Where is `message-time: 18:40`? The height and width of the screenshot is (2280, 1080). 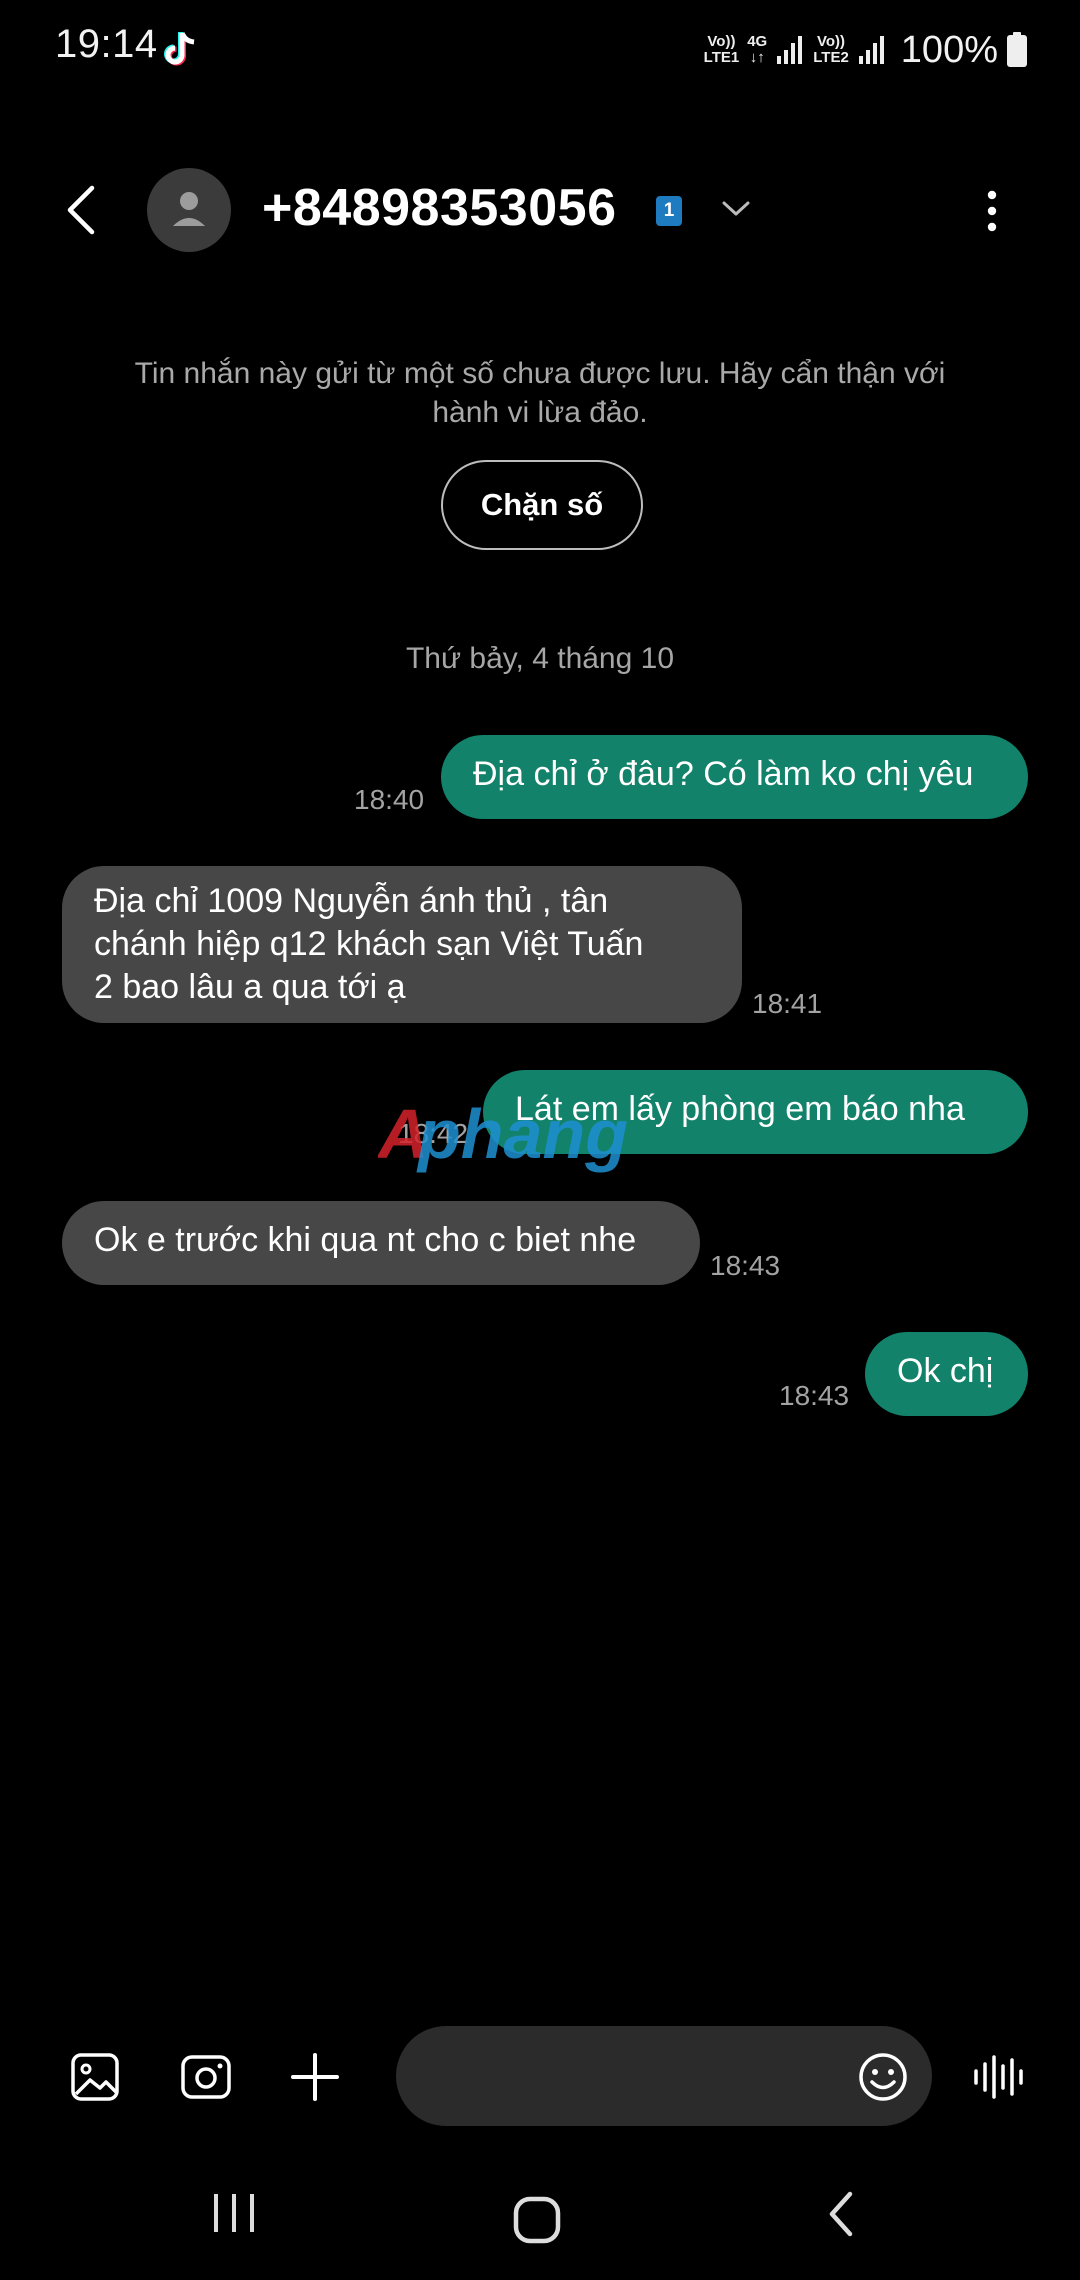 message-time: 18:40 is located at coordinates (389, 799).